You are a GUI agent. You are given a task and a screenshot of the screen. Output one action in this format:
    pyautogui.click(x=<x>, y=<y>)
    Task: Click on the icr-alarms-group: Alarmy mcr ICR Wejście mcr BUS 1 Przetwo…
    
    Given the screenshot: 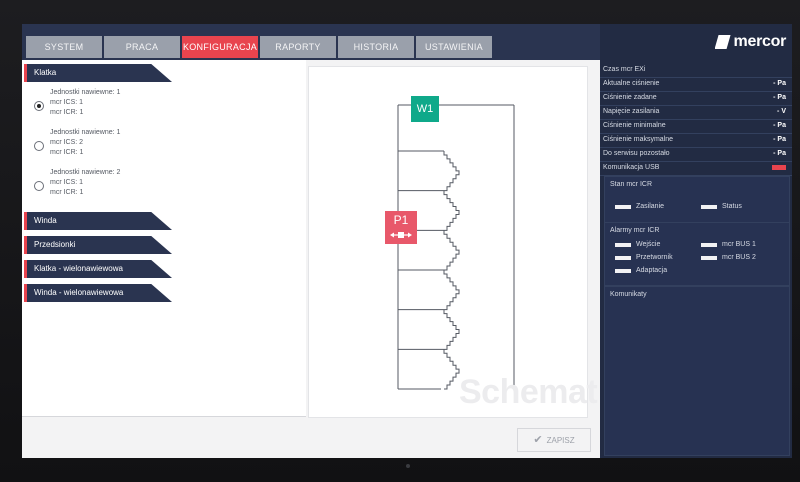 What is the action you would take?
    pyautogui.click(x=697, y=254)
    